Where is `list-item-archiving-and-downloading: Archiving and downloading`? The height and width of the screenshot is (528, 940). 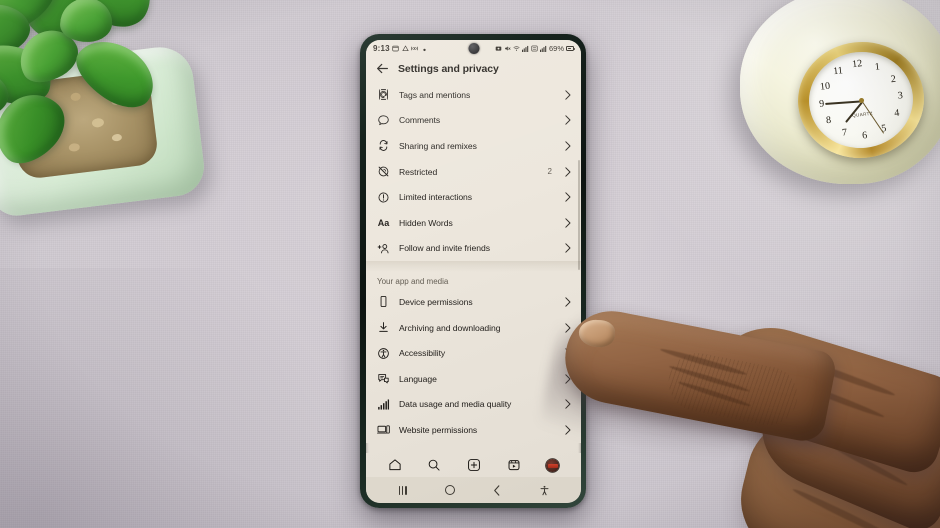
list-item-archiving-and-downloading: Archiving and downloading is located at coordinates (473, 328).